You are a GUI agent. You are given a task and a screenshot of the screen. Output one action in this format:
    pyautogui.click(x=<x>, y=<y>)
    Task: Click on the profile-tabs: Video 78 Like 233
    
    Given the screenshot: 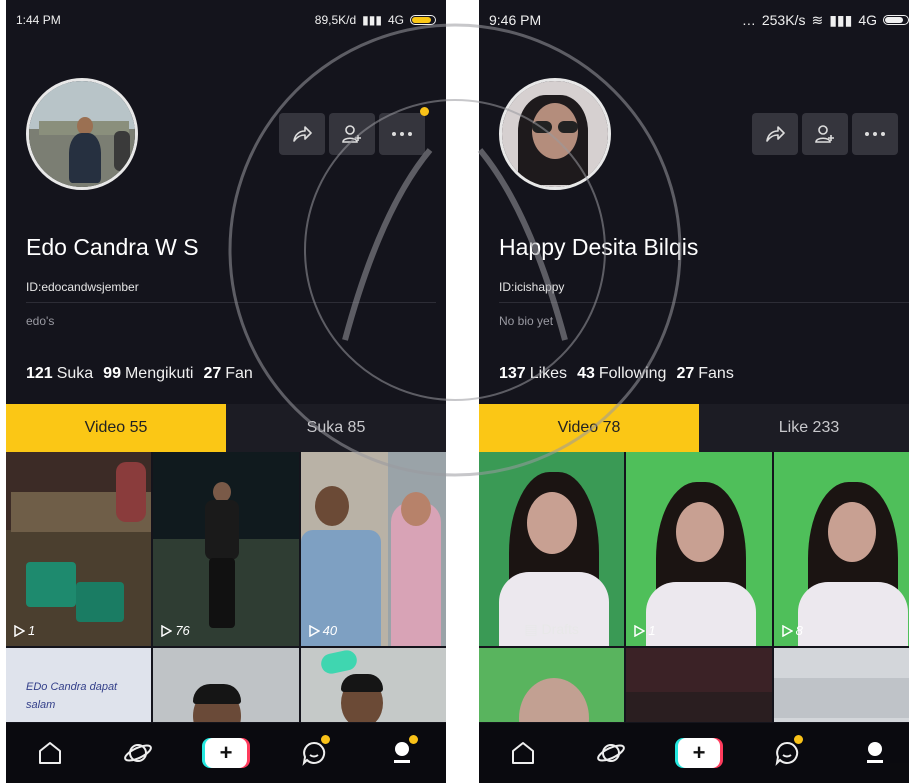 What is the action you would take?
    pyautogui.click(x=694, y=428)
    